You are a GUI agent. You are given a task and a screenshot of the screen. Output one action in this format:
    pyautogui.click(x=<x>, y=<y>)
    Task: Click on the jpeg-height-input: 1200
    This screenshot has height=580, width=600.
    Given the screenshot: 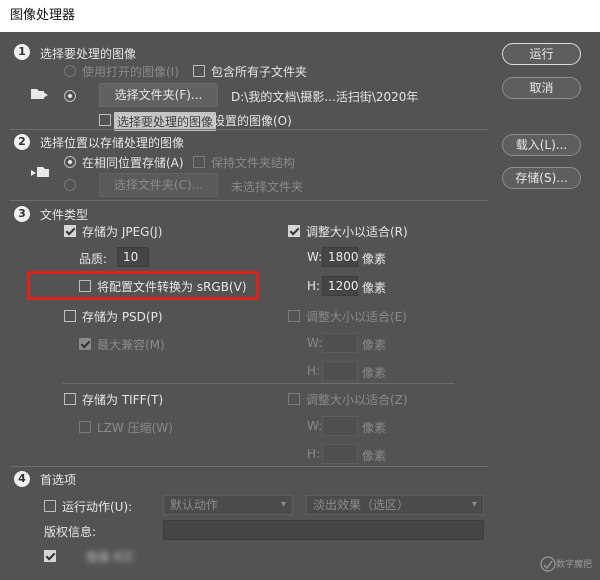 What is the action you would take?
    pyautogui.click(x=340, y=286)
    